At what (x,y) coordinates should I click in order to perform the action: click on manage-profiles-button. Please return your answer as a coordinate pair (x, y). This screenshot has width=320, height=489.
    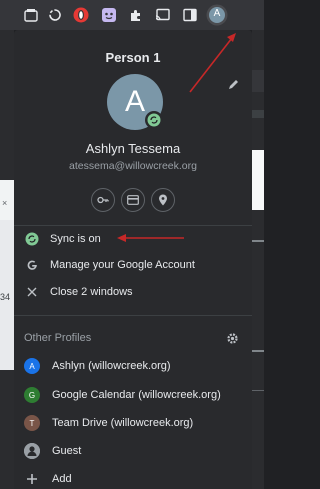
    Looking at the image, I should click on (232, 338).